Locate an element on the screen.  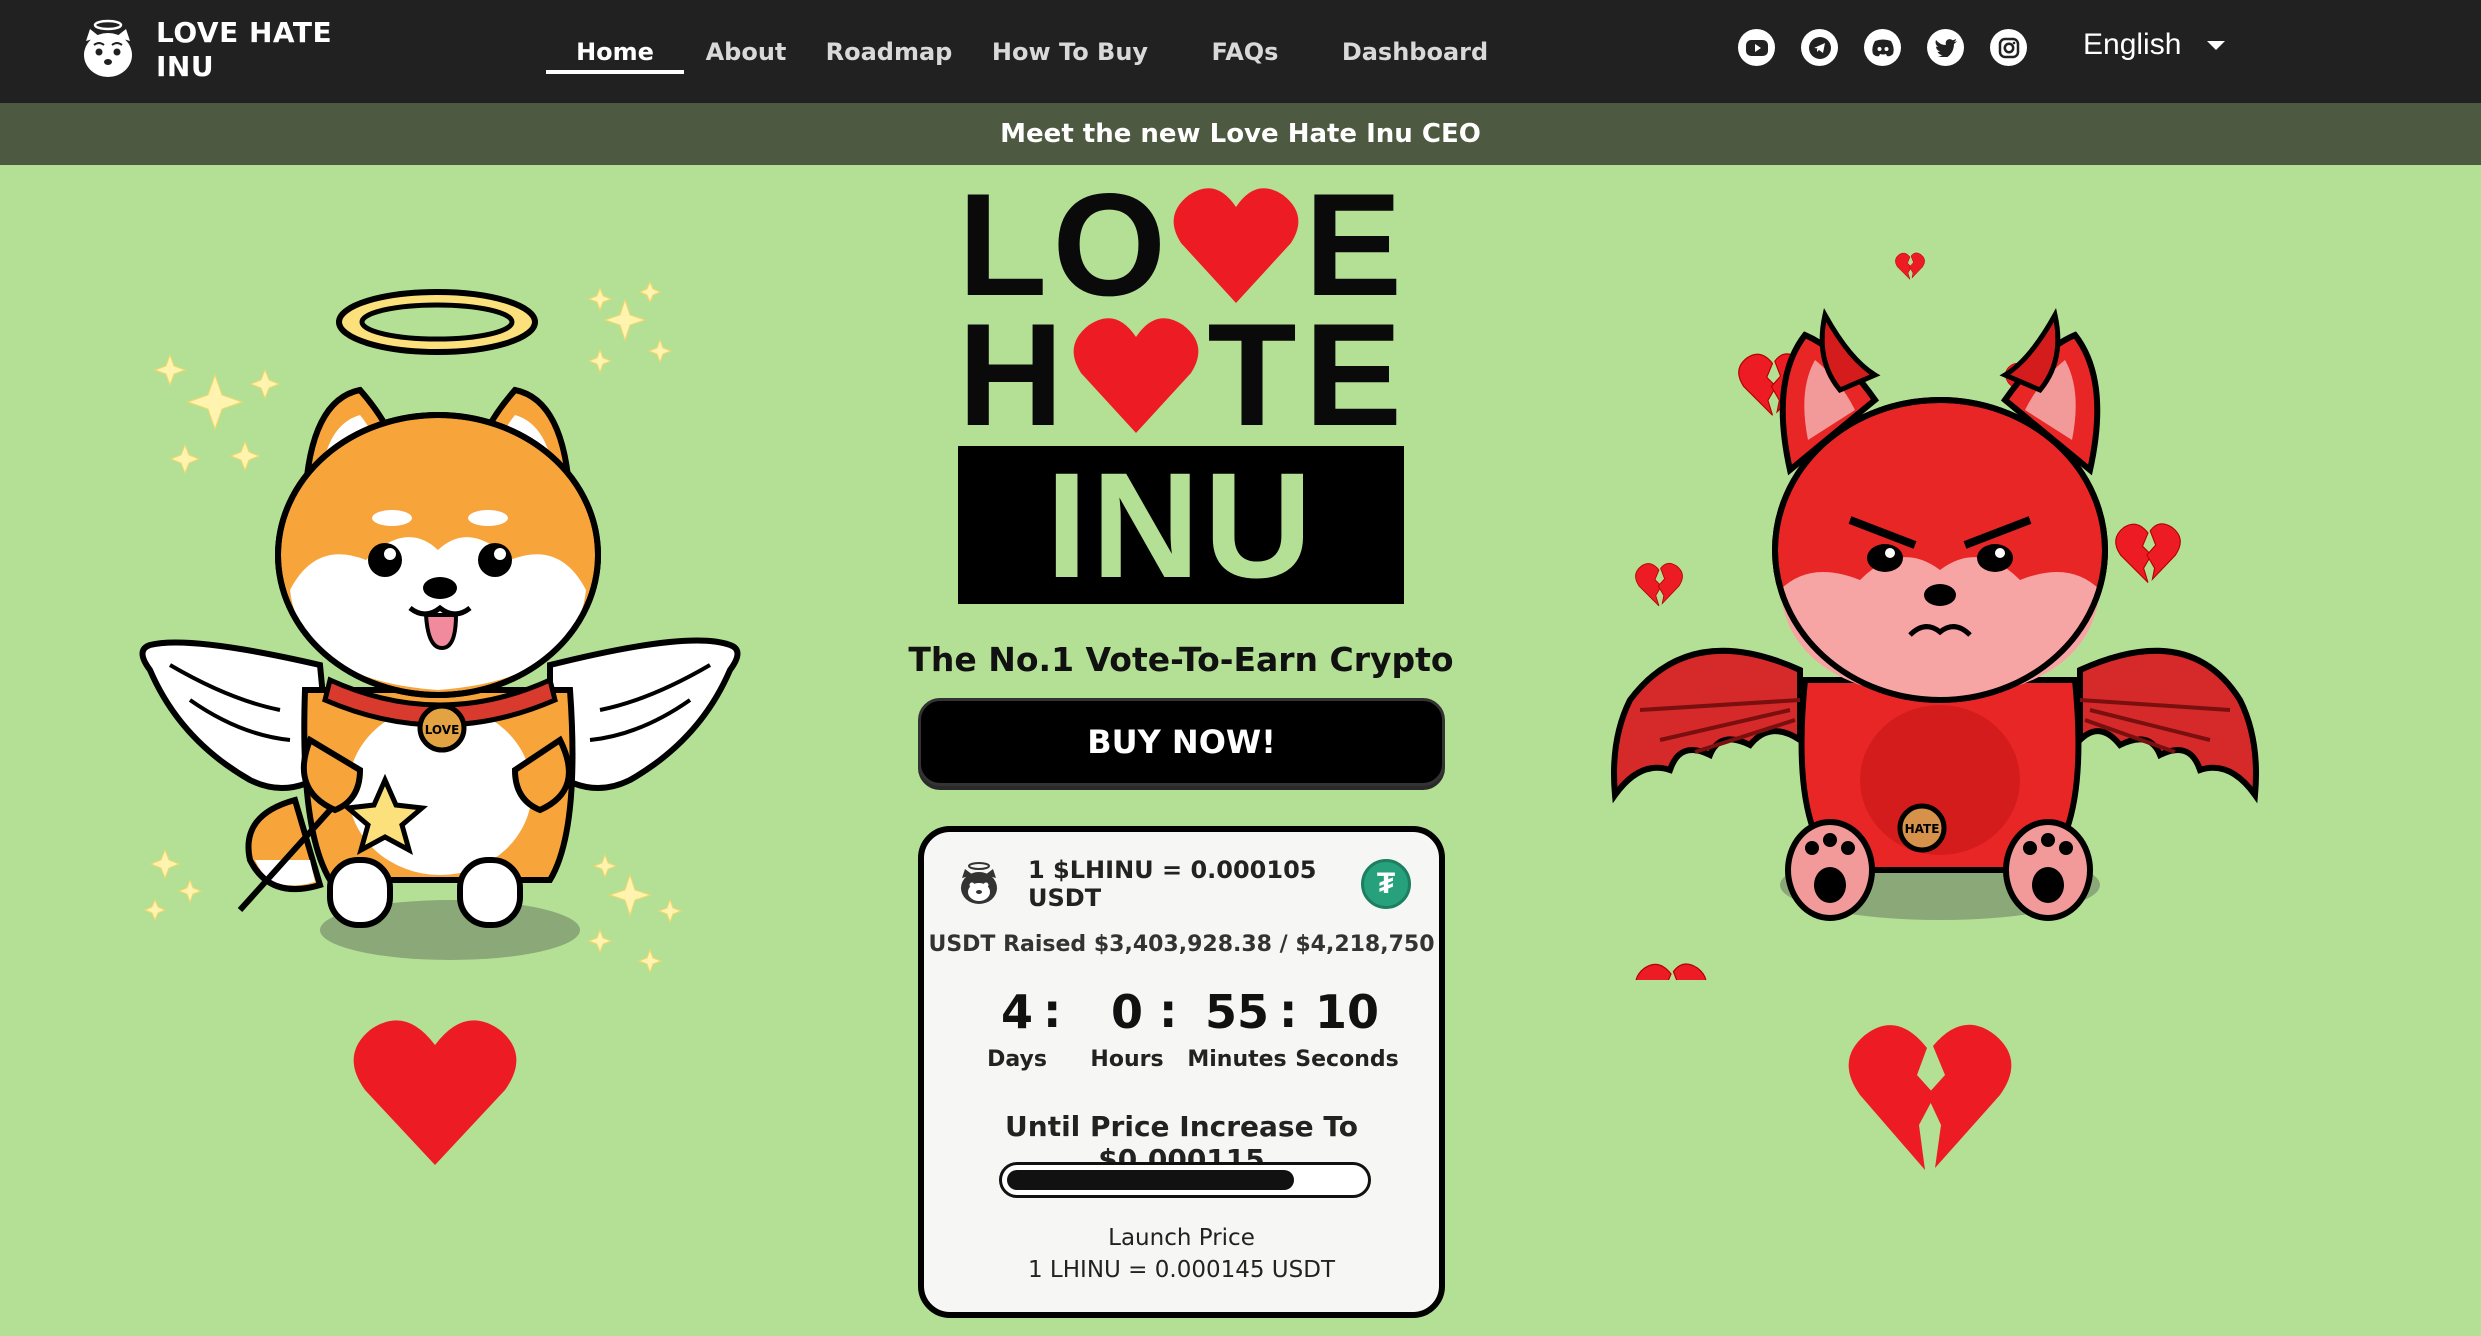
title-inu: INU is located at coordinates (1181, 525).